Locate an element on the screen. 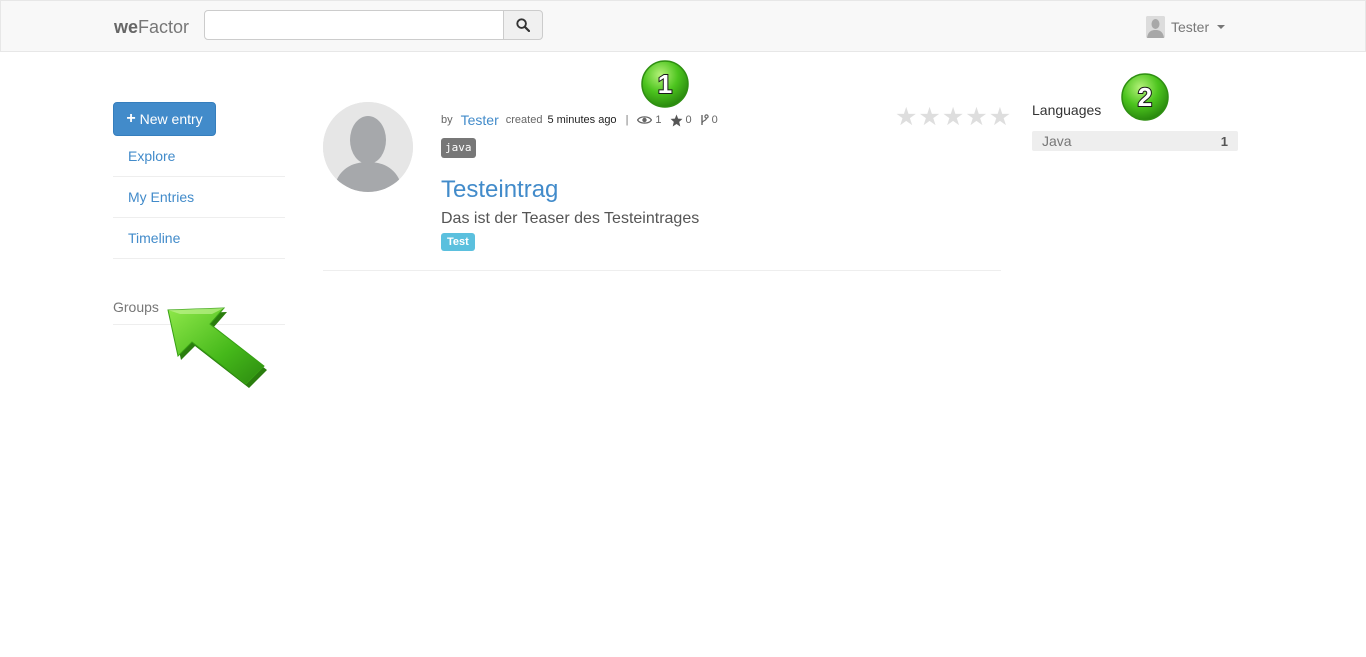 The height and width of the screenshot is (657, 1366). entry-title-link: Testeintrag is located at coordinates (499, 190).